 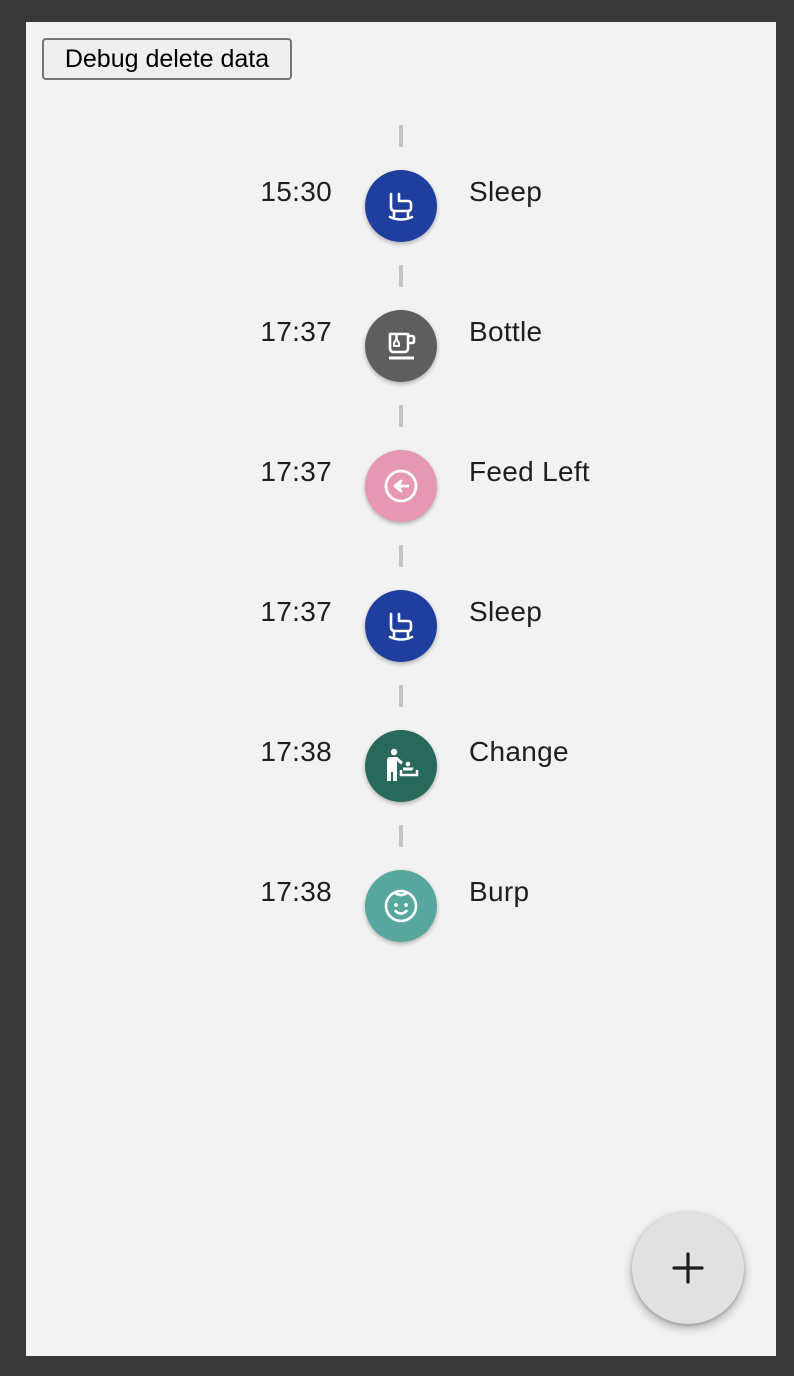 I want to click on timeline-entry: 17:37 Feed Left, so click(x=401, y=486).